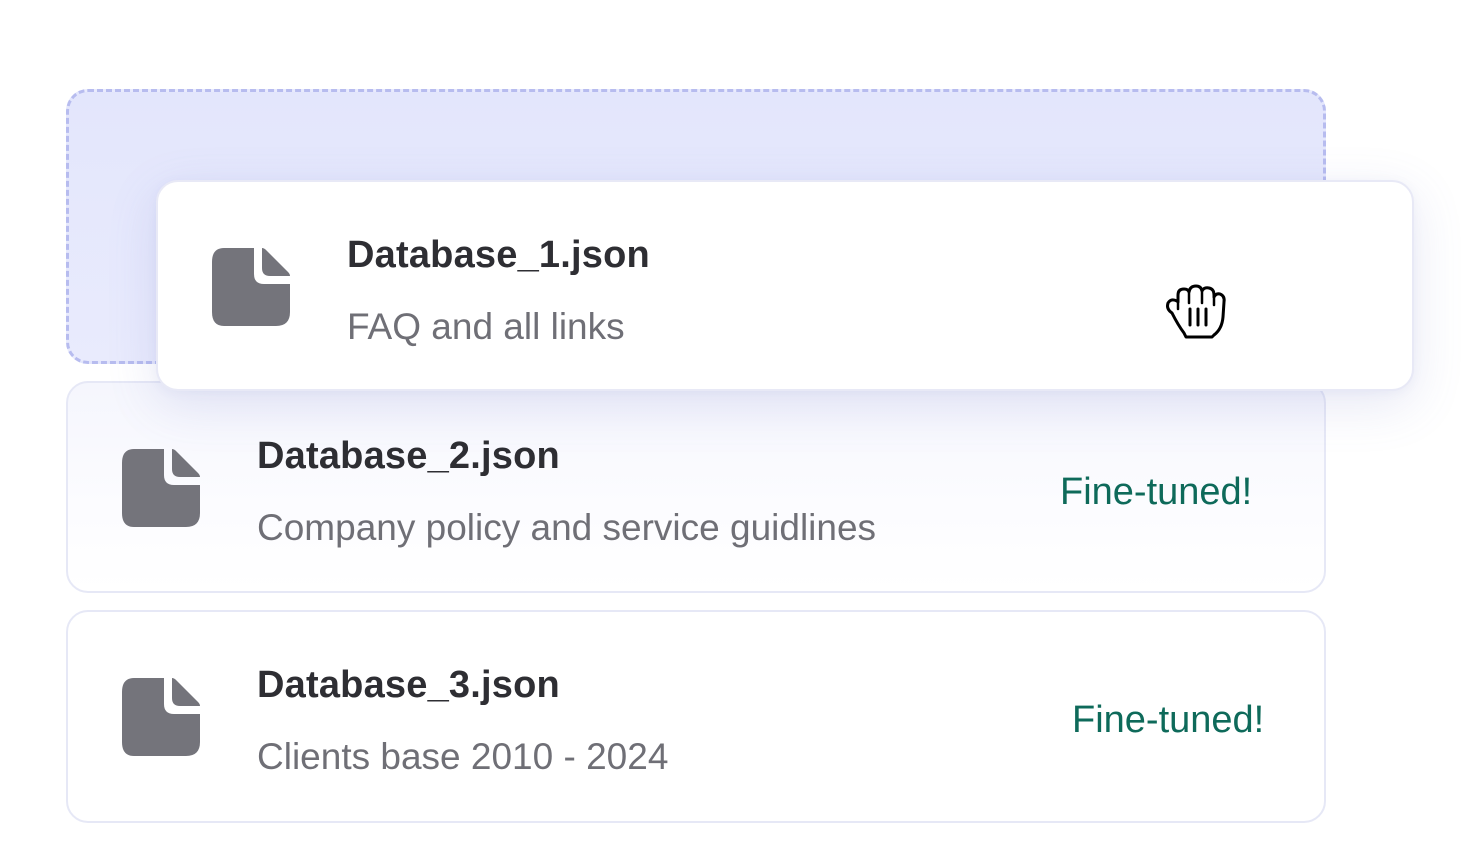 The height and width of the screenshot is (841, 1462). Describe the element at coordinates (463, 756) in the screenshot. I see `file-description: Clients base 2010 - 2024` at that location.